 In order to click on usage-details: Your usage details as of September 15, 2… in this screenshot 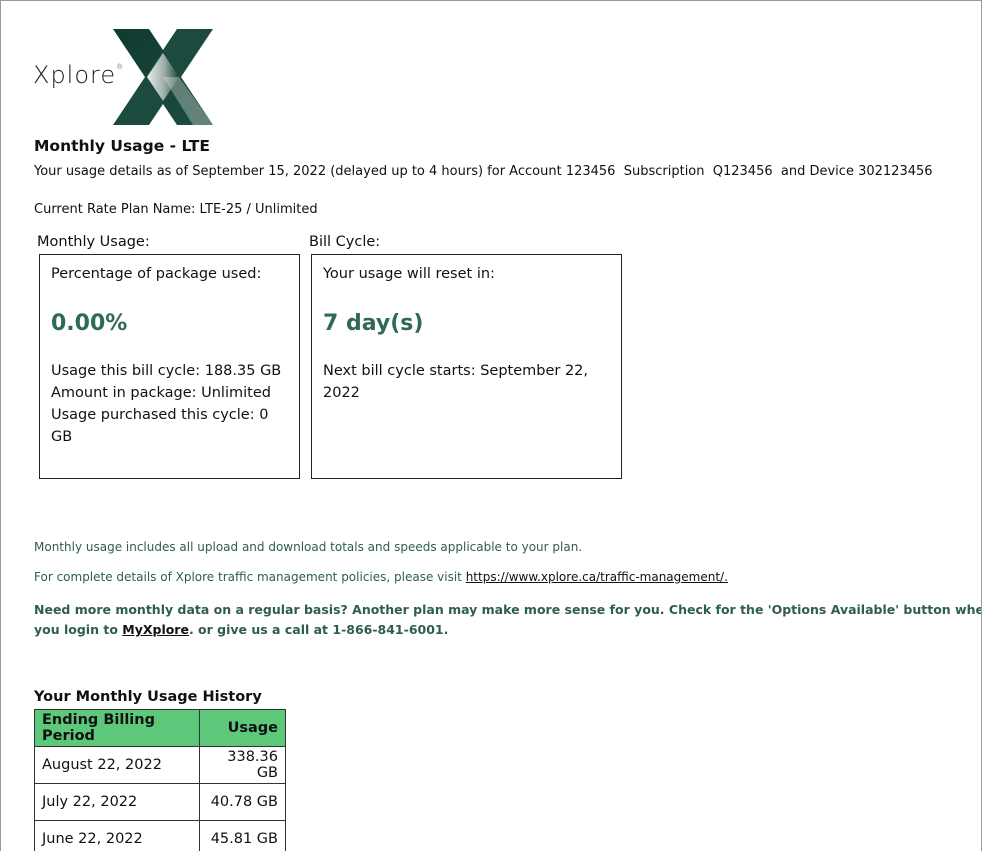, I will do `click(483, 171)`.